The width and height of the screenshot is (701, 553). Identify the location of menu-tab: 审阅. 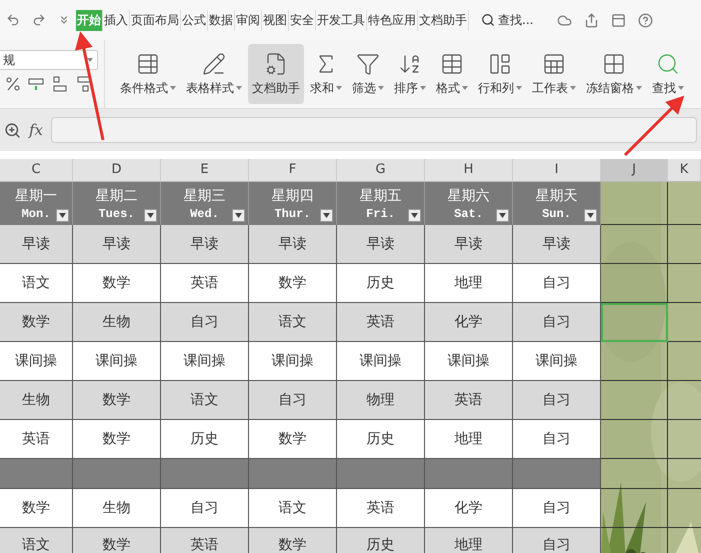
(248, 20).